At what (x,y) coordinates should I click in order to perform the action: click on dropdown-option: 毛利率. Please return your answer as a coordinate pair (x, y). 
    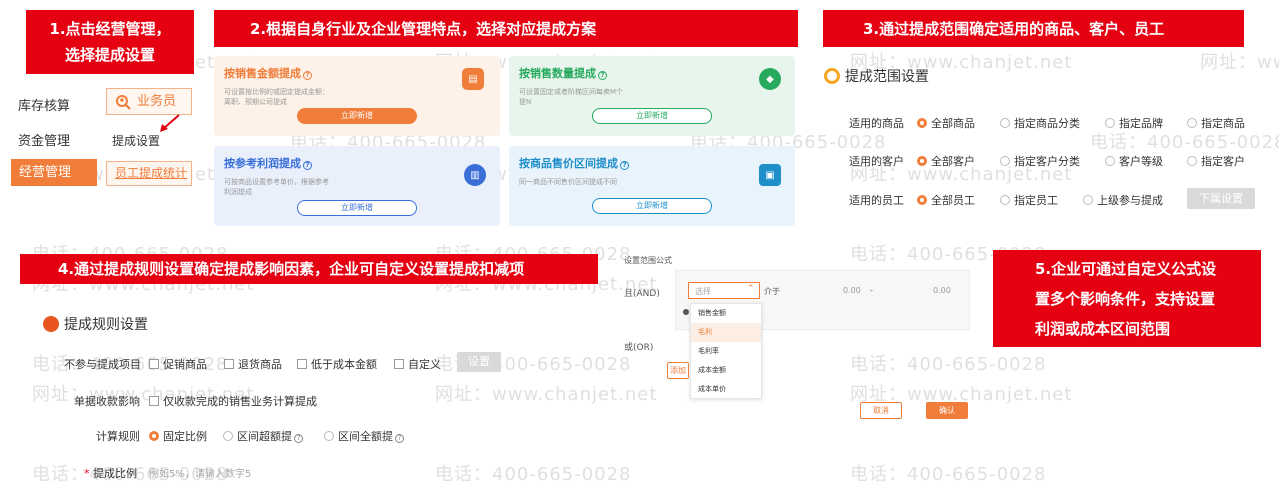
    Looking at the image, I should click on (726, 351).